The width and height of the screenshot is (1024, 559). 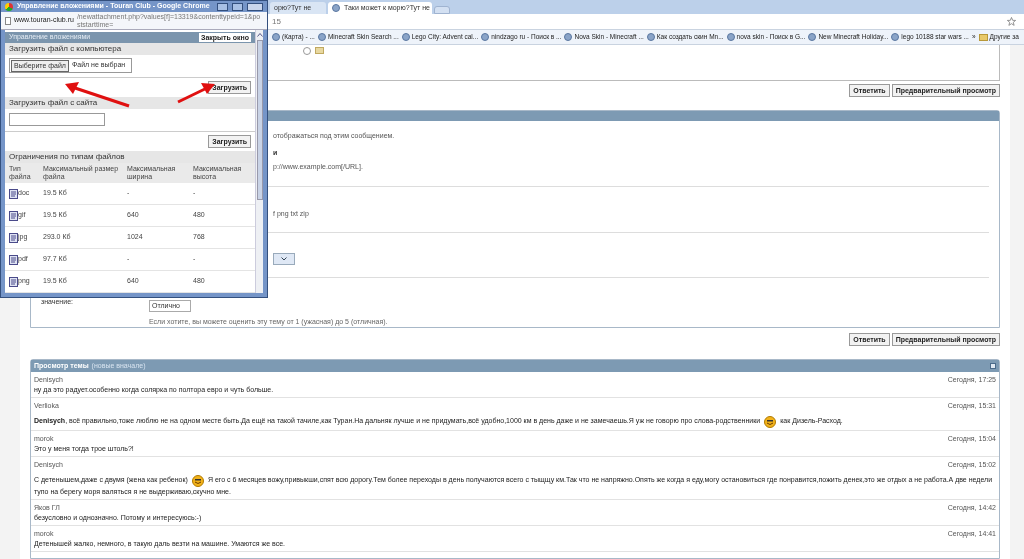 What do you see at coordinates (237, 6) in the screenshot?
I see `maximize-button` at bounding box center [237, 6].